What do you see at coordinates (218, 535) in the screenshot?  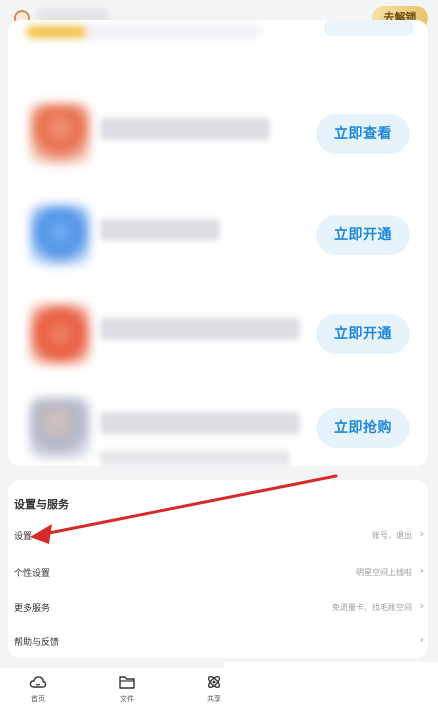 I see `settings-row-settings: 设置 账号、退出 ›` at bounding box center [218, 535].